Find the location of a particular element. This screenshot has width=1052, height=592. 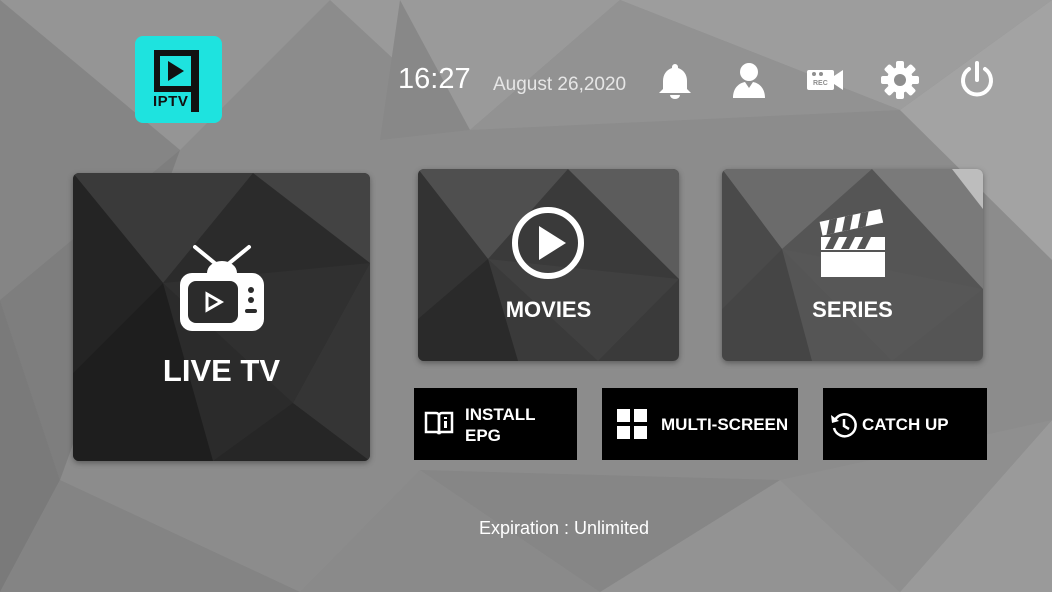

catch-up-button: CATCH UP is located at coordinates (905, 424).